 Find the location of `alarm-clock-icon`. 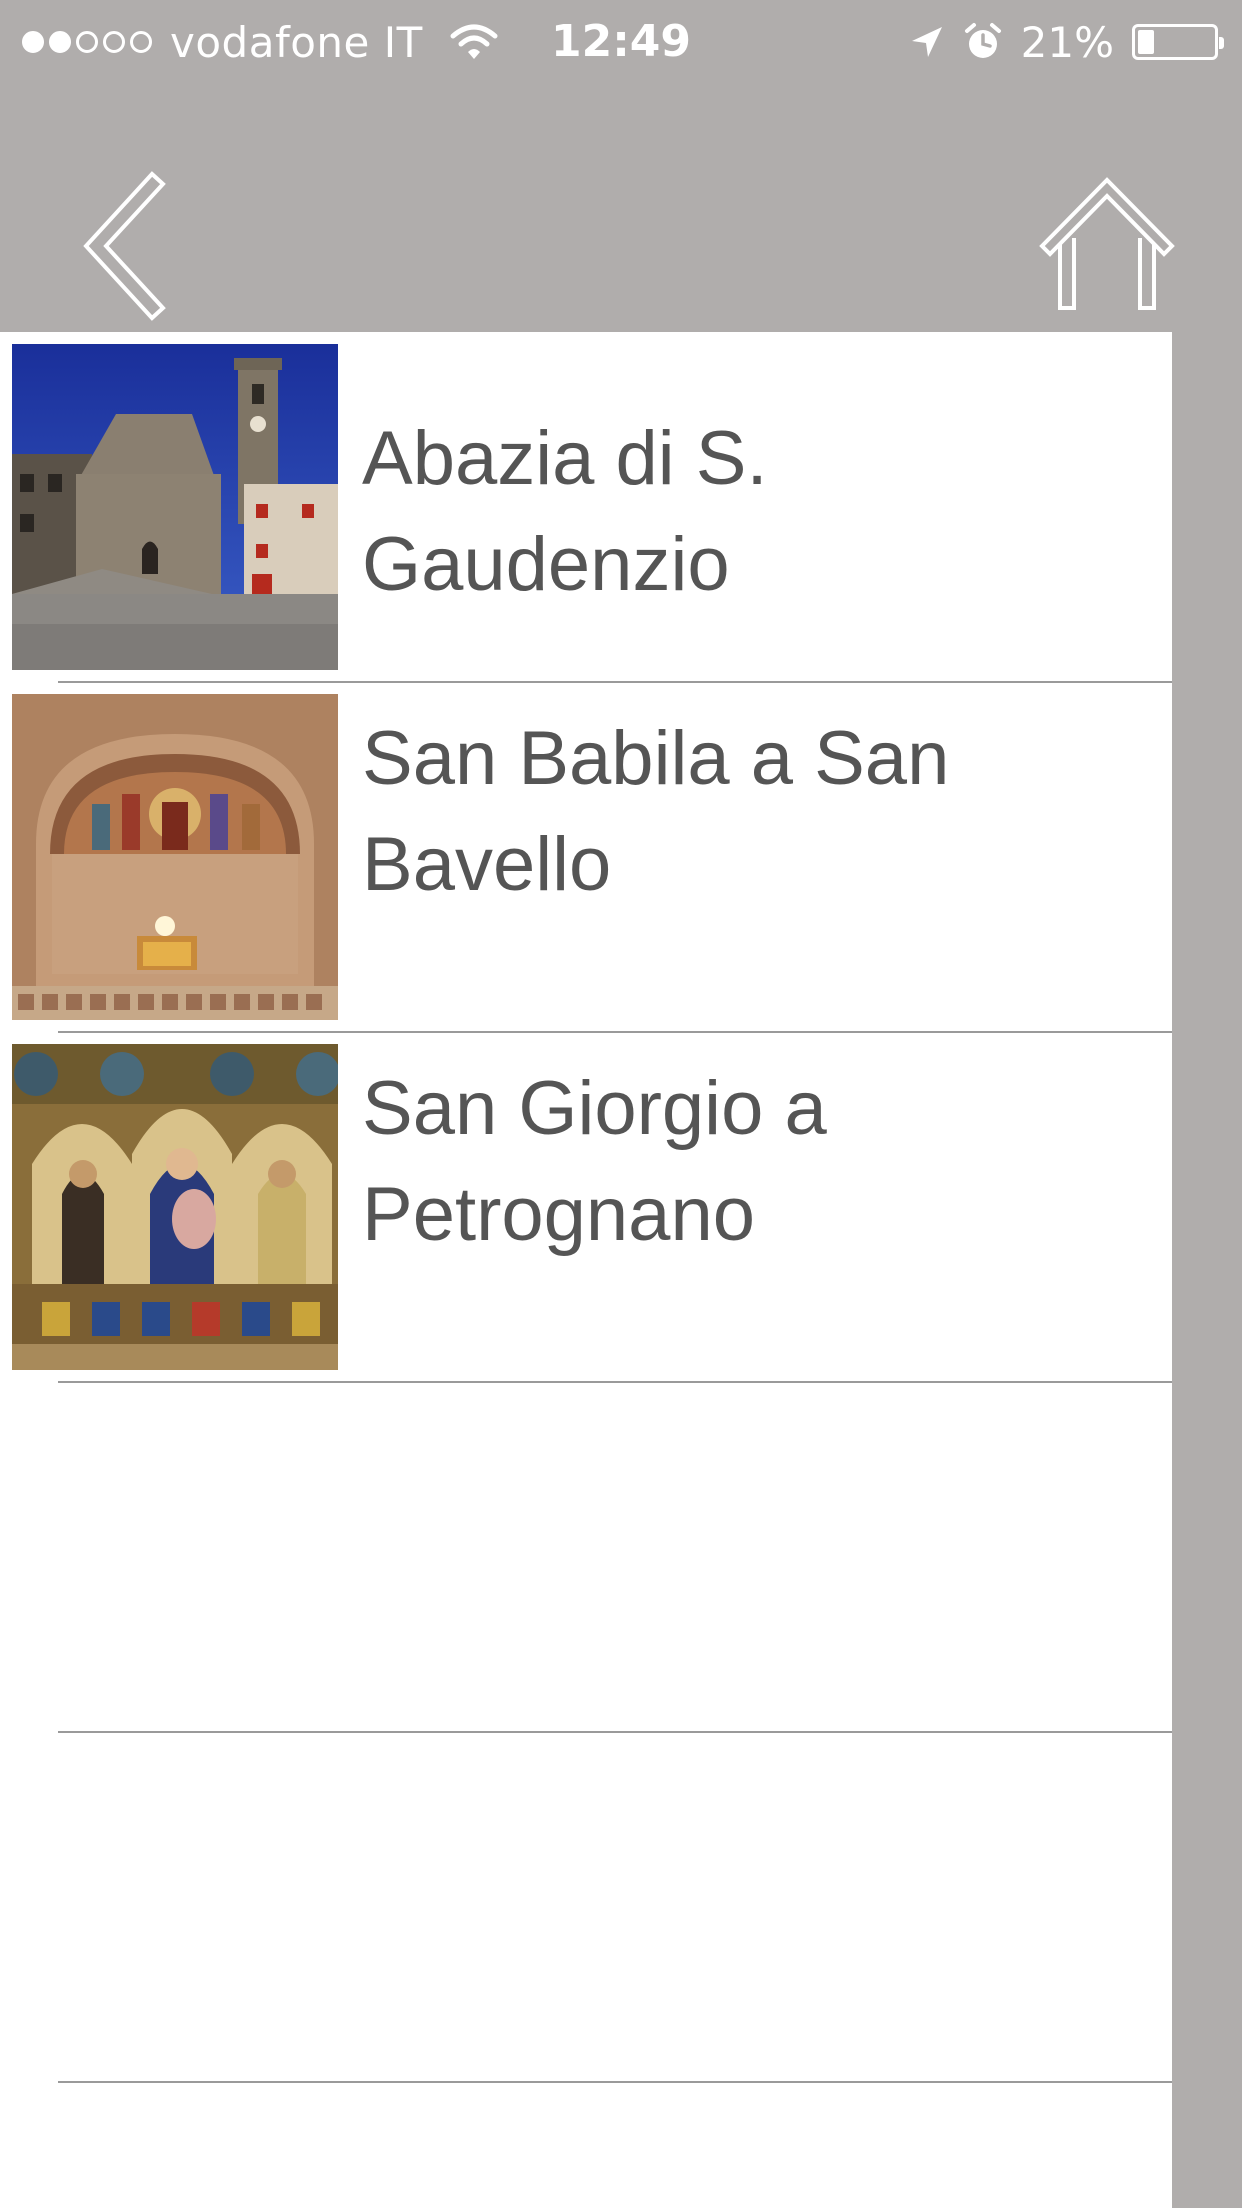

alarm-clock-icon is located at coordinates (982, 40).